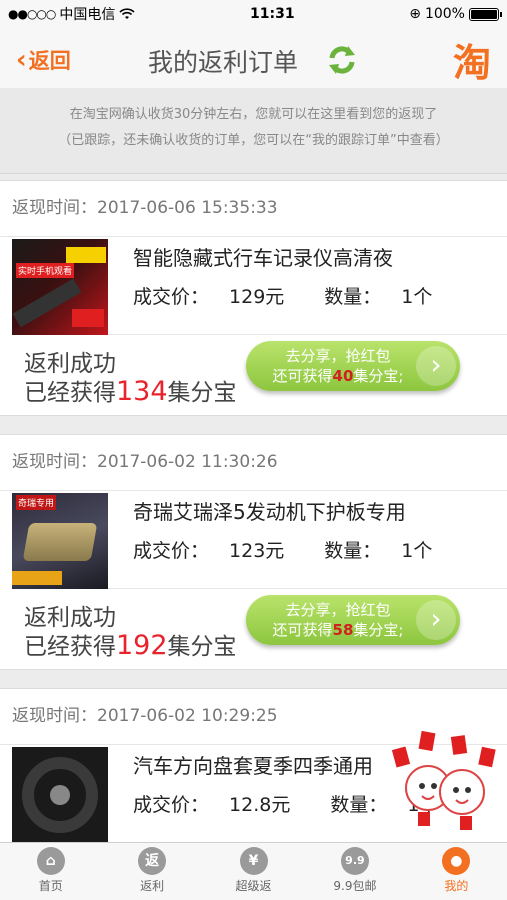 This screenshot has width=507, height=900. I want to click on page-title: 我的返利订单, so click(223, 62).